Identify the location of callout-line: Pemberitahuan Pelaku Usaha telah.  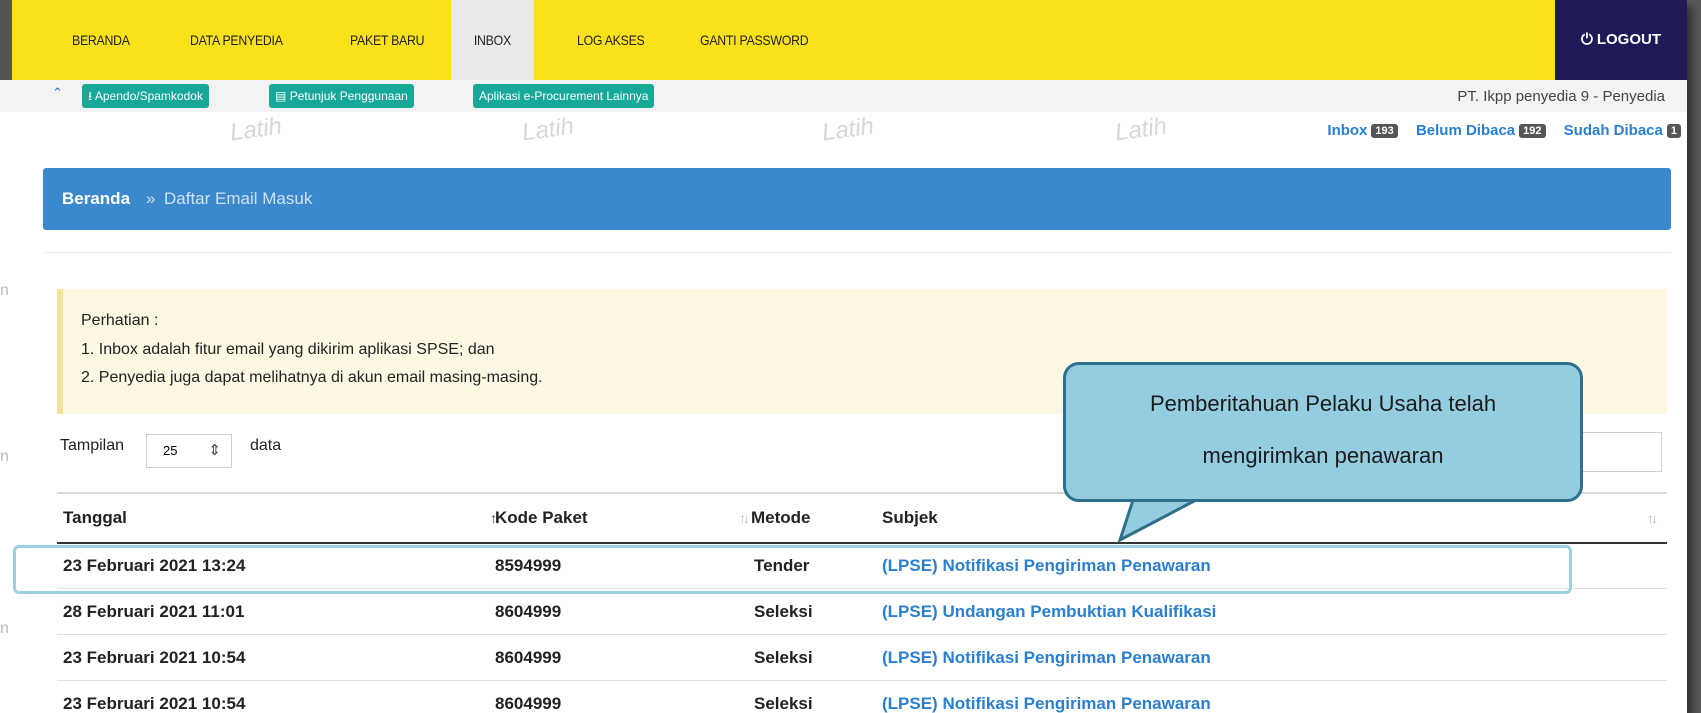
(1323, 403).